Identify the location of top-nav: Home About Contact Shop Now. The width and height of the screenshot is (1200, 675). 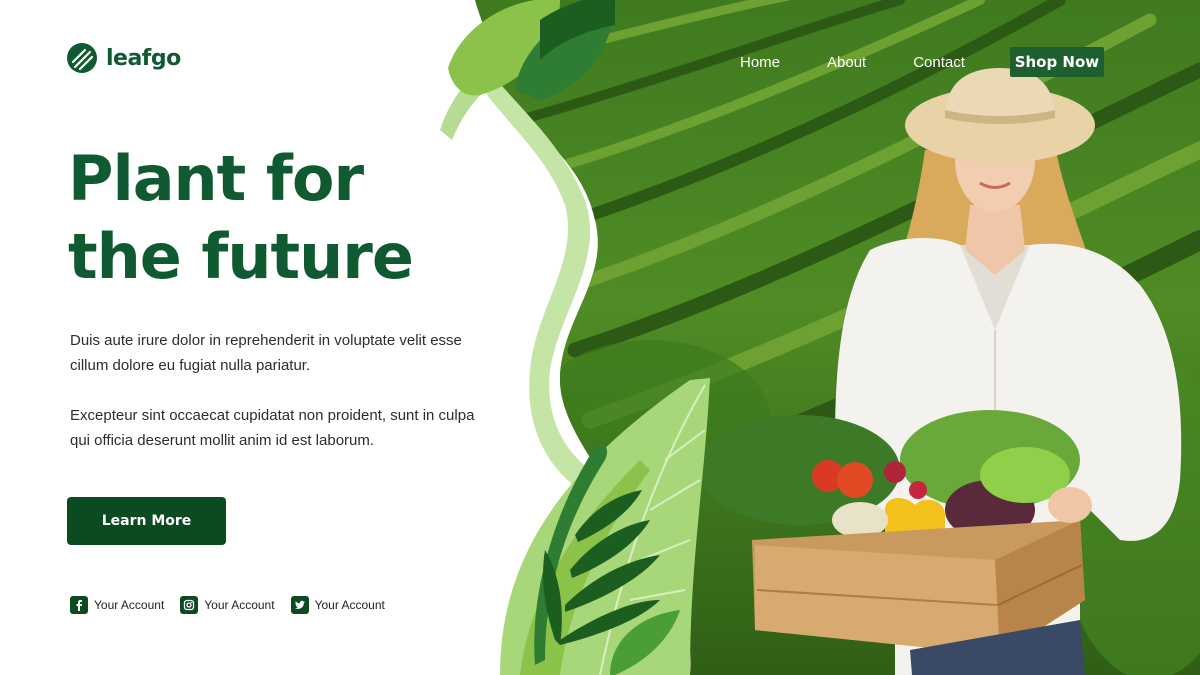
(922, 62).